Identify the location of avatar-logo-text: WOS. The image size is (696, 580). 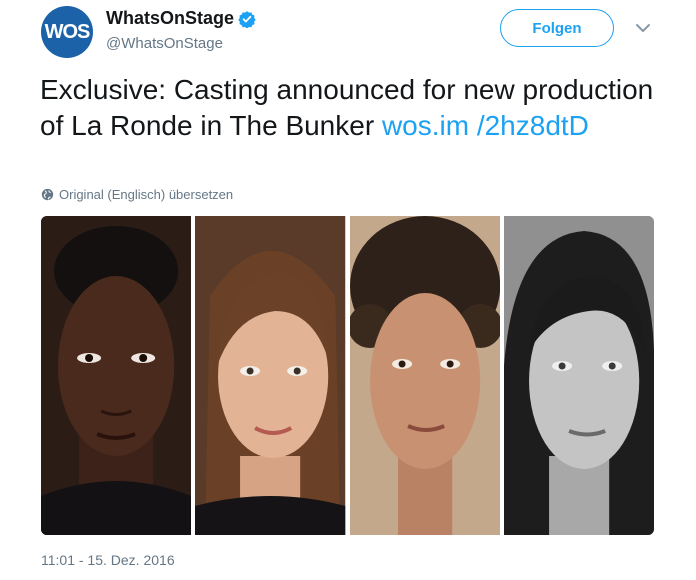
(67, 31).